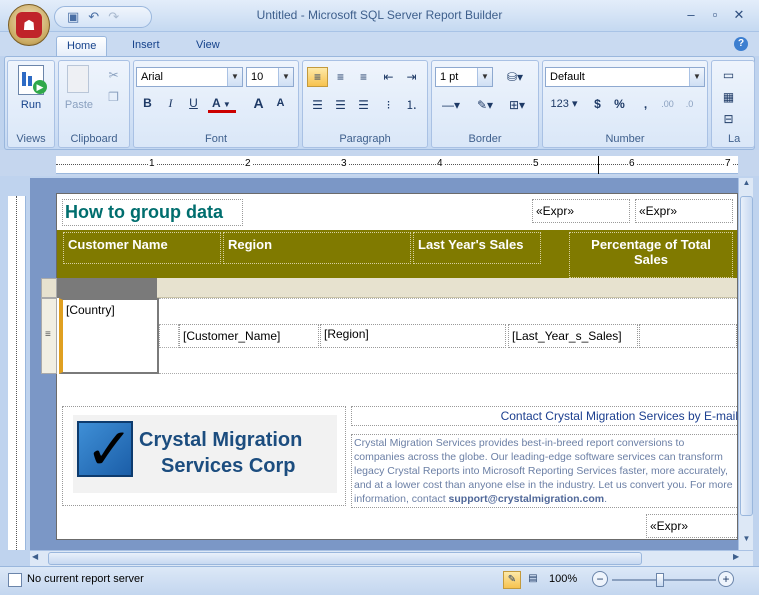 The height and width of the screenshot is (595, 759). Describe the element at coordinates (527, 499) in the screenshot. I see `contact-email-link: support@crystalmigration.com` at that location.